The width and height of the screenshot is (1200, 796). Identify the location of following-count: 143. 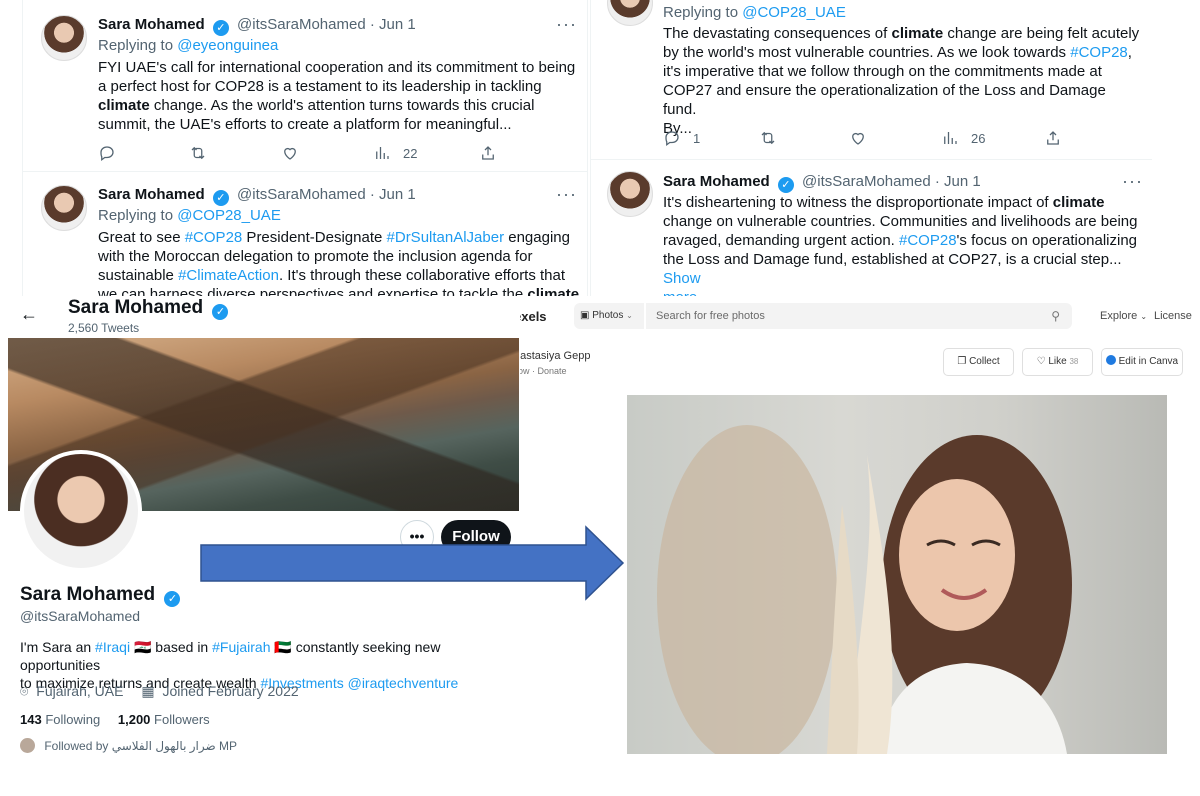
(31, 719).